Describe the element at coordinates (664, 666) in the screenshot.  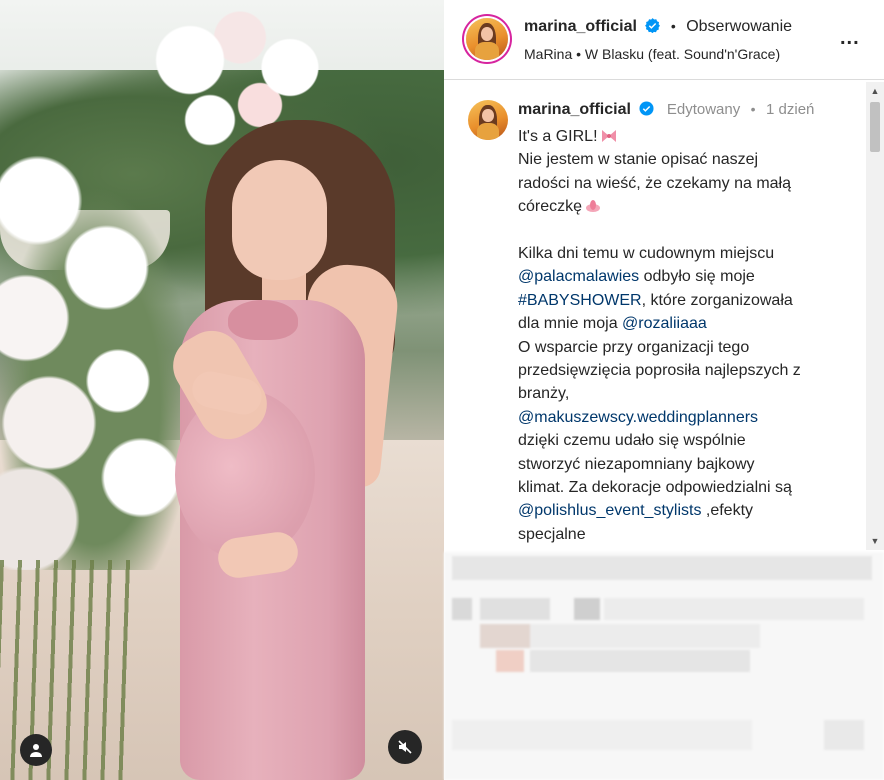
I see `blurred-comments-area` at that location.